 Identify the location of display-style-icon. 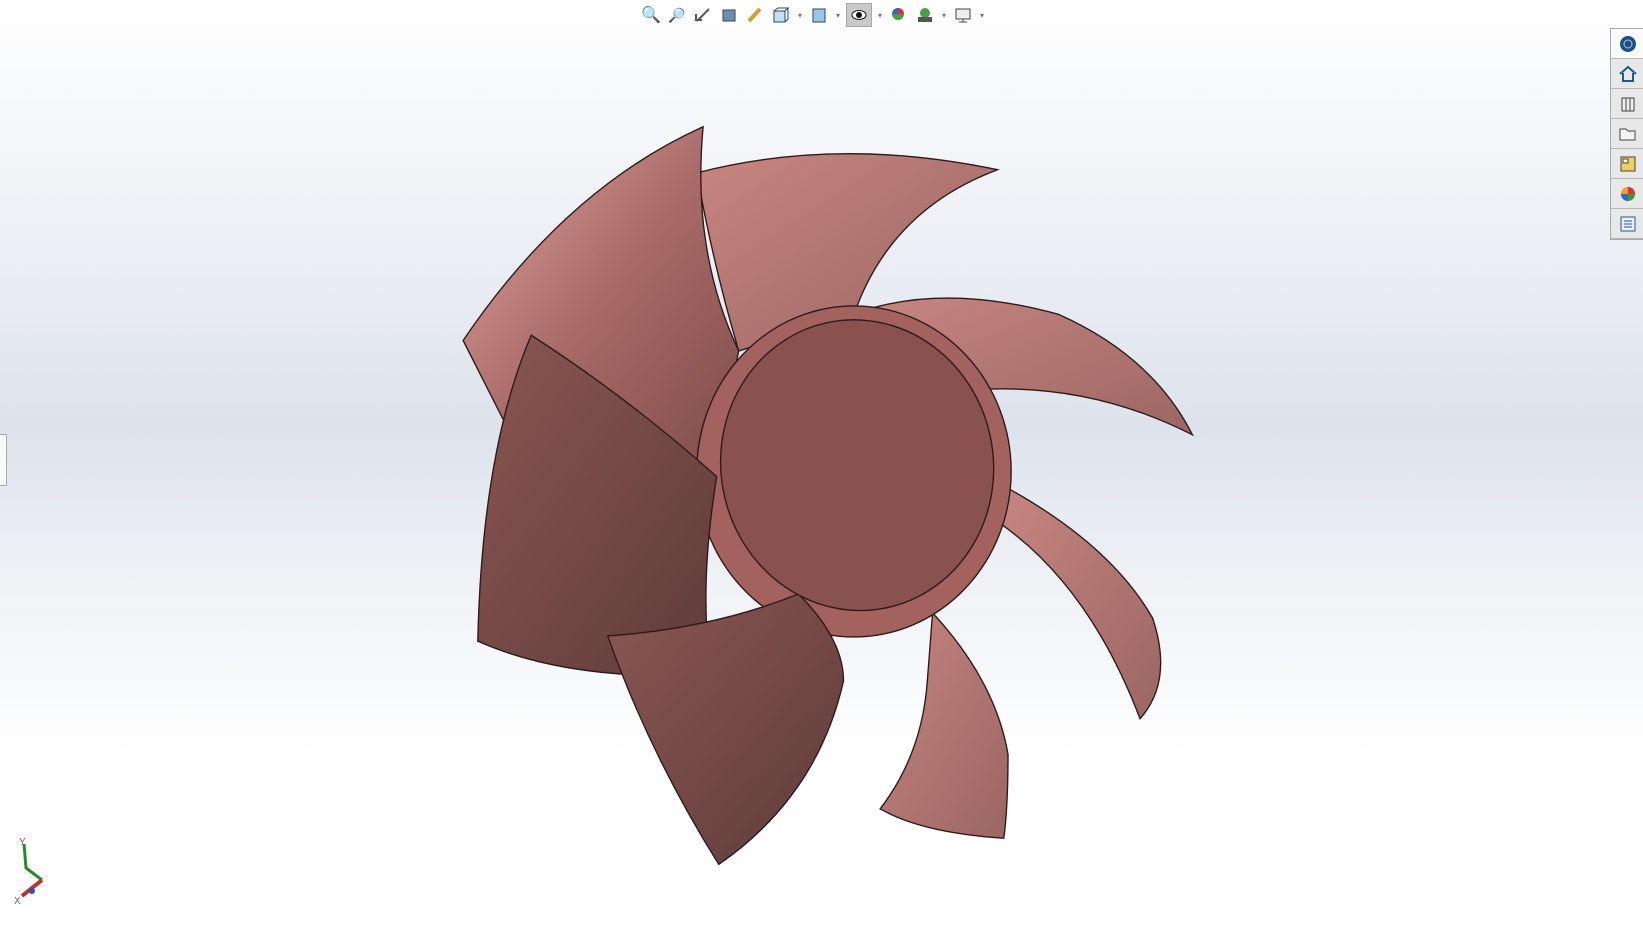
(819, 15).